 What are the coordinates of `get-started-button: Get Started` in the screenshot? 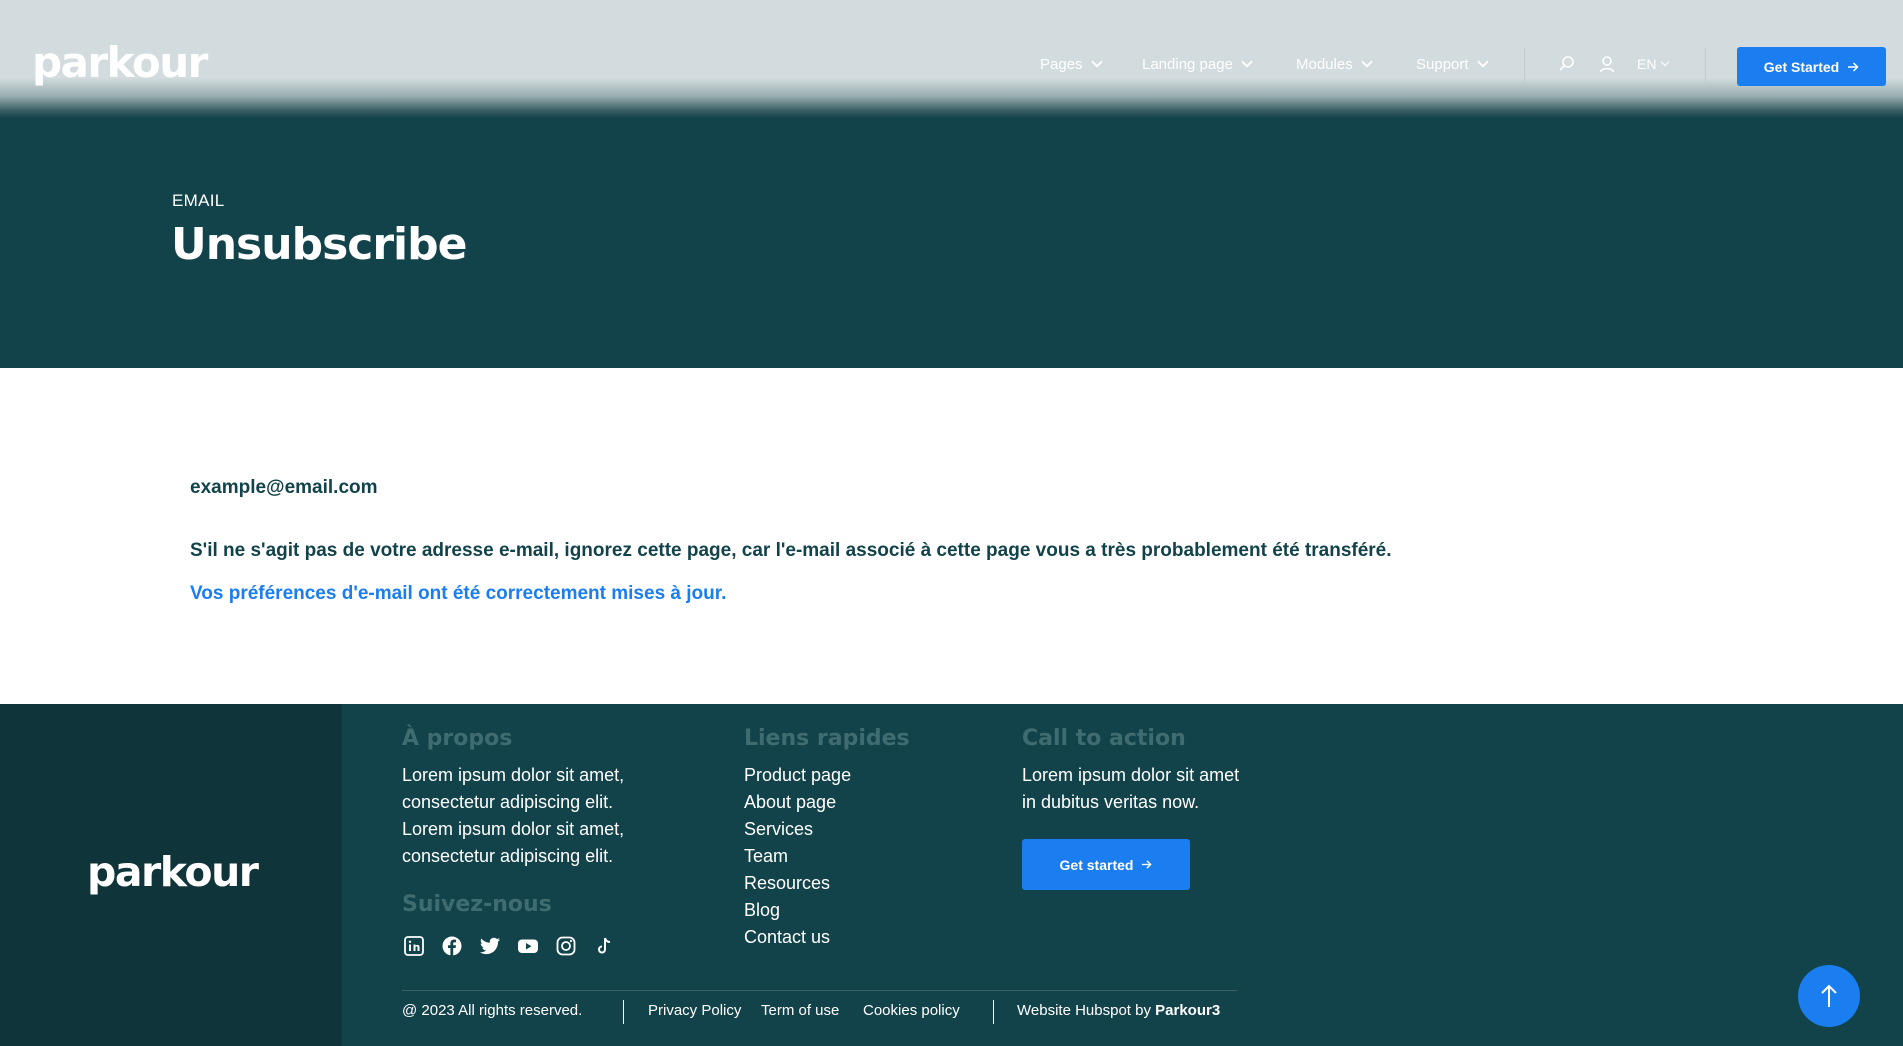 It's located at (1811, 66).